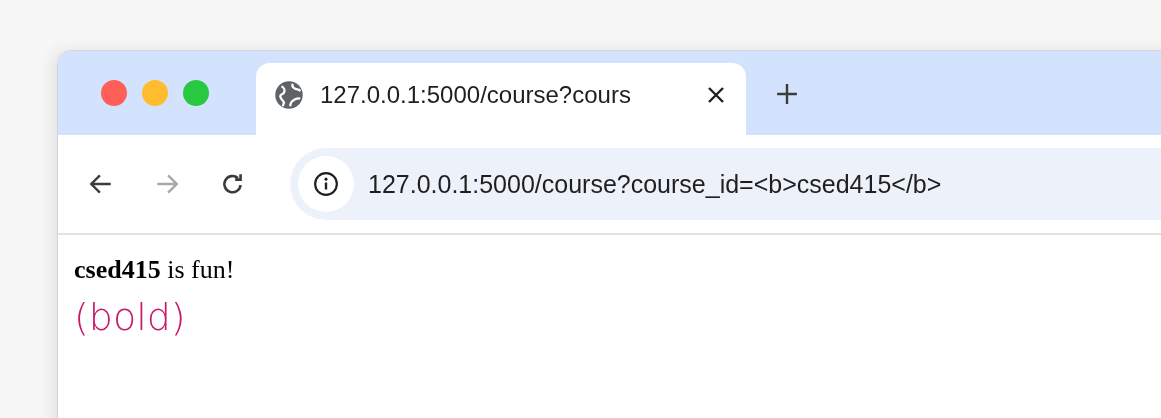  I want to click on browser-tab: 127.0.0.1:5000/course?cours, so click(501, 99).